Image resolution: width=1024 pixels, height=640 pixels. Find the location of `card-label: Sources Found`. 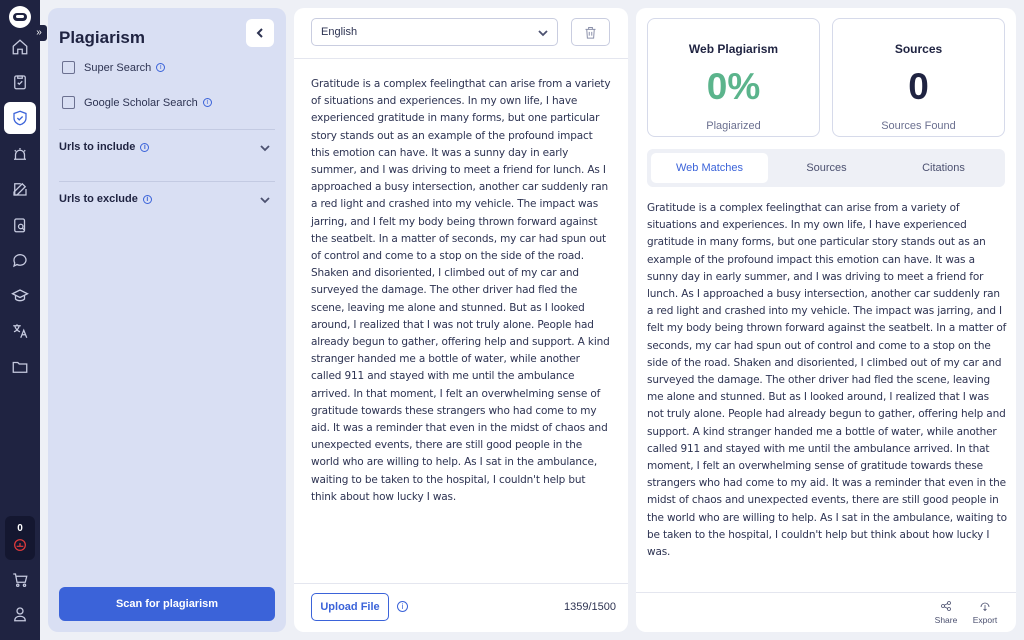

card-label: Sources Found is located at coordinates (918, 126).